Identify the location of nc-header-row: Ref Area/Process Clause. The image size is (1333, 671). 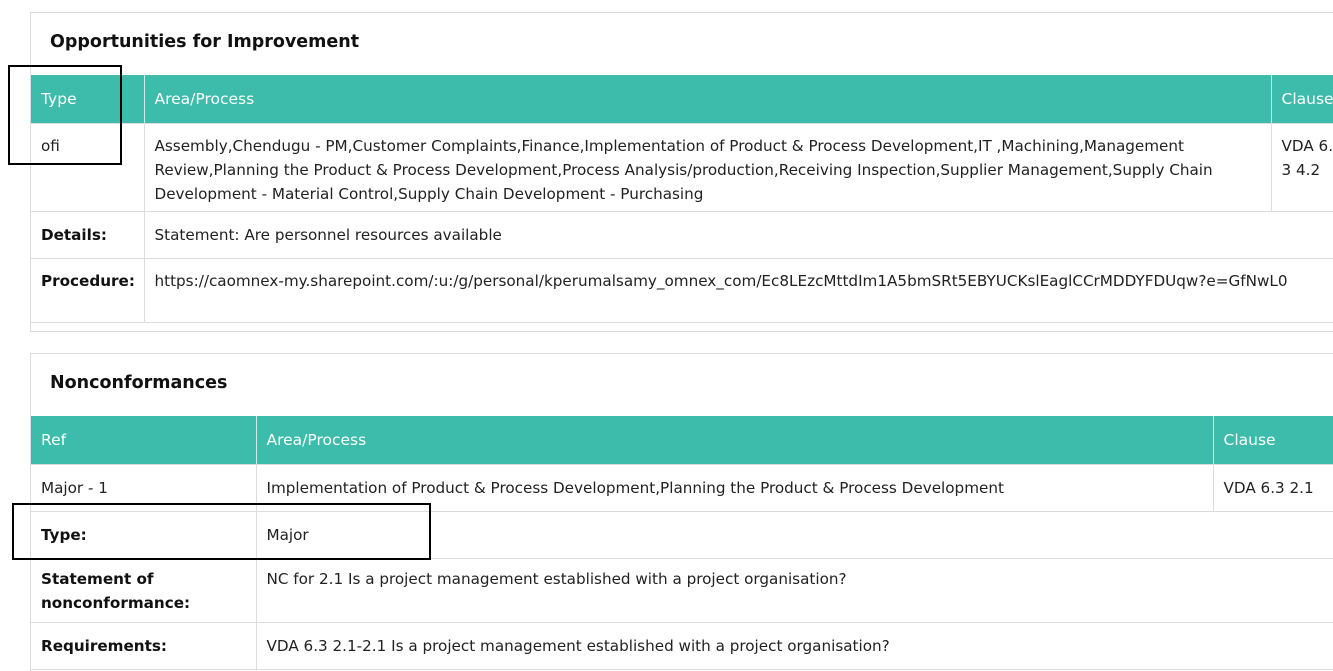
(682, 440).